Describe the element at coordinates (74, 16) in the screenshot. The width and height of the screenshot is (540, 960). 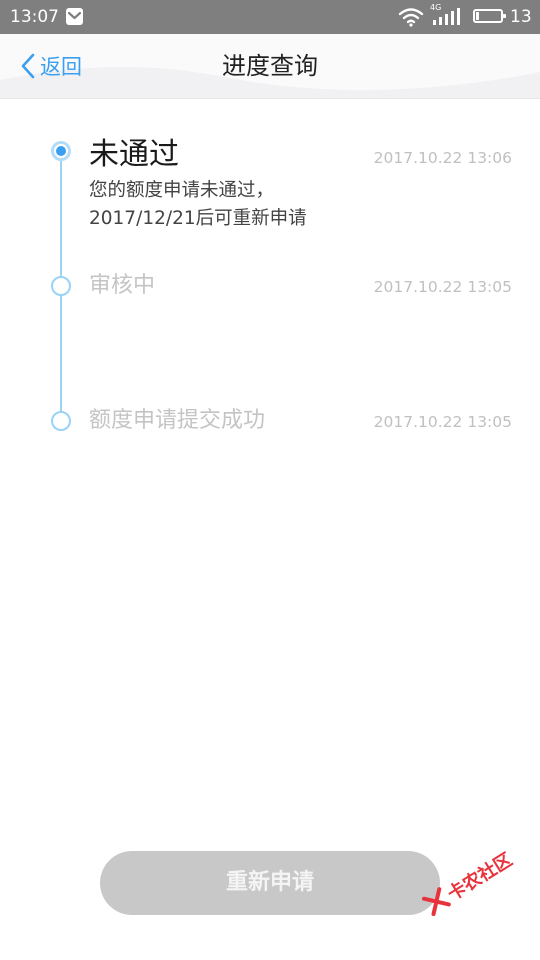
I see `app-notification-icon` at that location.